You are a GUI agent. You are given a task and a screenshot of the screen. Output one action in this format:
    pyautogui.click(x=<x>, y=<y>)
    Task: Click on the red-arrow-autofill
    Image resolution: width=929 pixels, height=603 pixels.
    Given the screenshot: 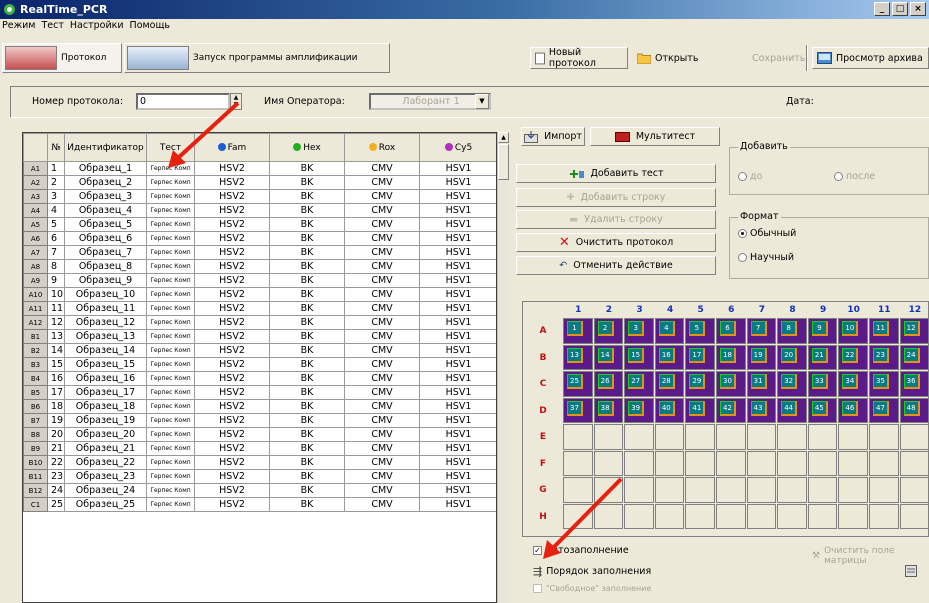 What is the action you would take?
    pyautogui.click(x=583, y=518)
    